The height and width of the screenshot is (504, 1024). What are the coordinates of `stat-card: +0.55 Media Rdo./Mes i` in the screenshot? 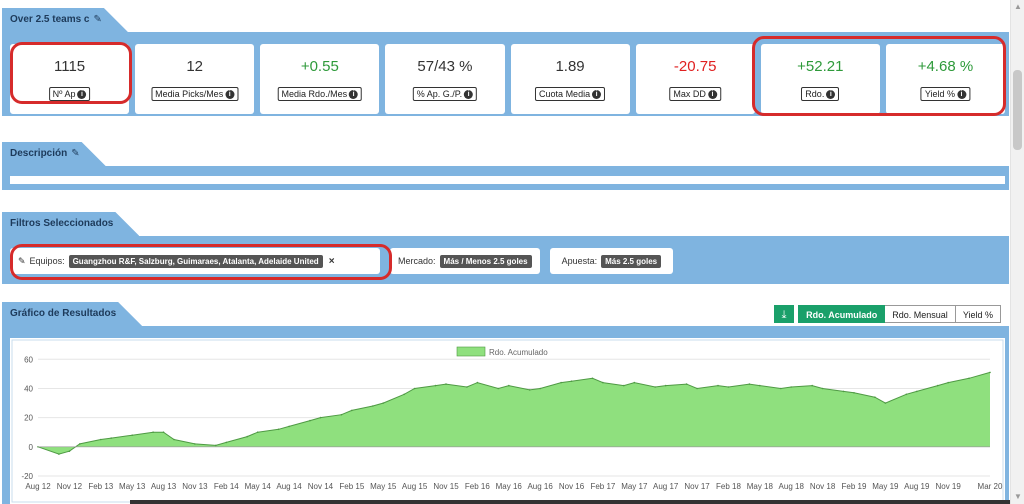 It's located at (320, 79).